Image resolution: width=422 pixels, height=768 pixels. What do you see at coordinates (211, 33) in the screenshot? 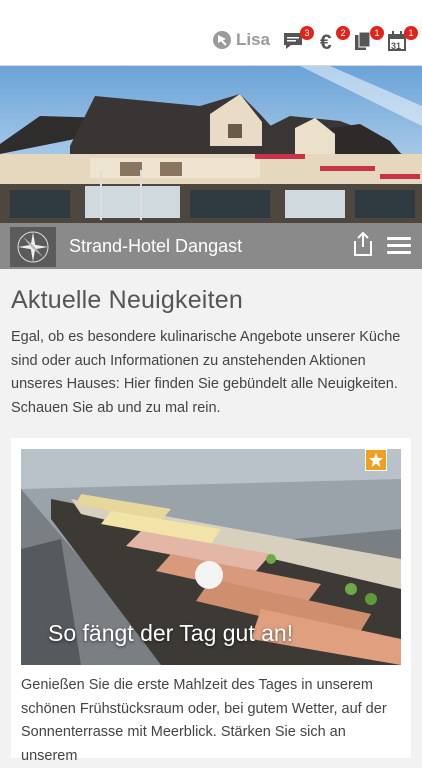
I see `top-bar: Lisa 3 € 2 1 31 1` at bounding box center [211, 33].